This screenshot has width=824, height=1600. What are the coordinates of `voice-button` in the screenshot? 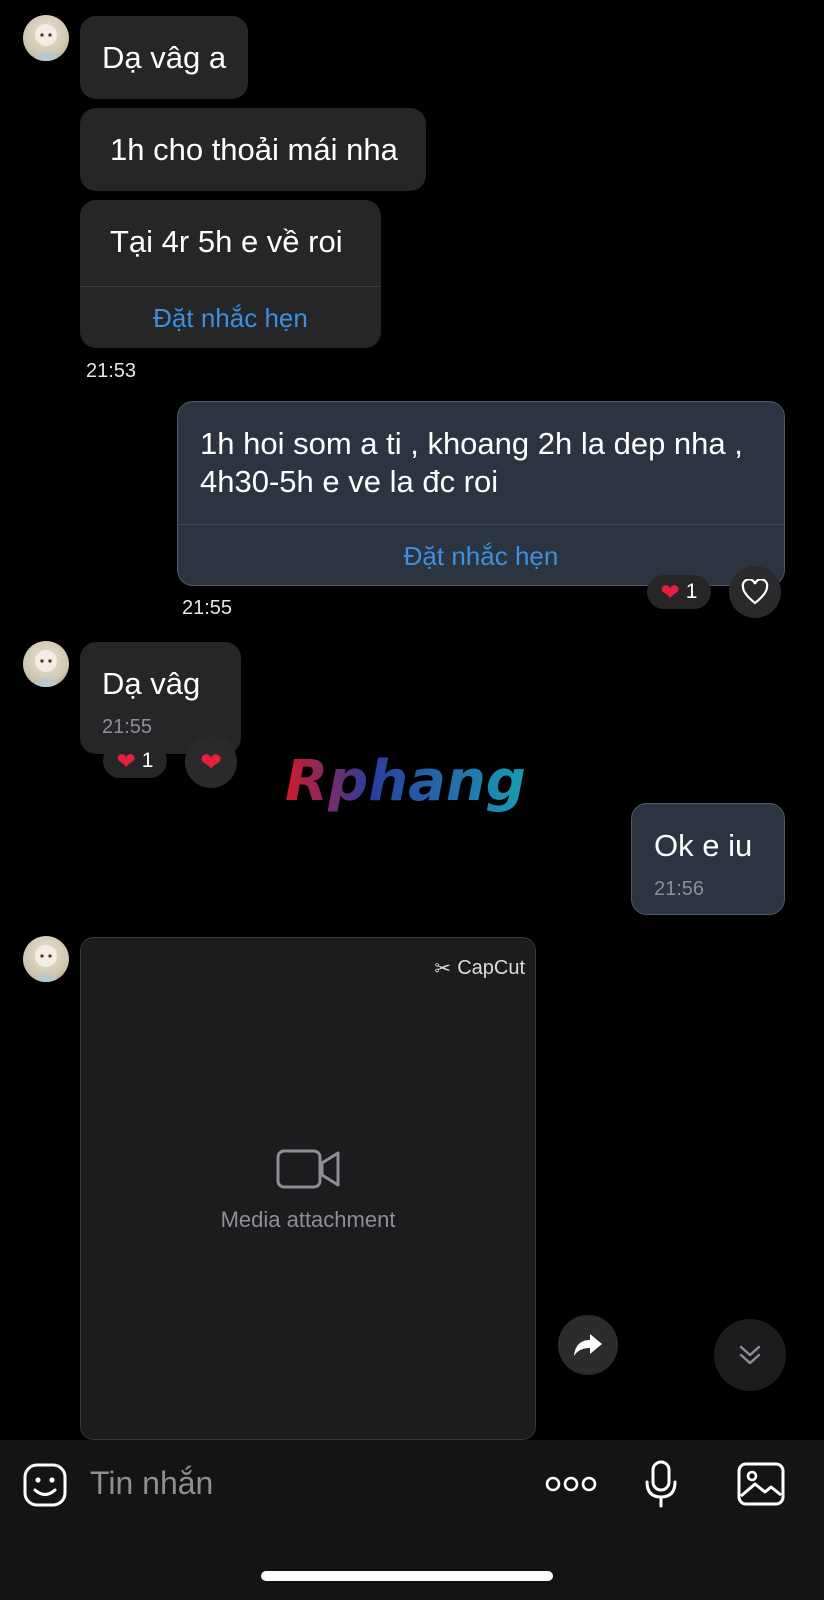 It's located at (661, 1484).